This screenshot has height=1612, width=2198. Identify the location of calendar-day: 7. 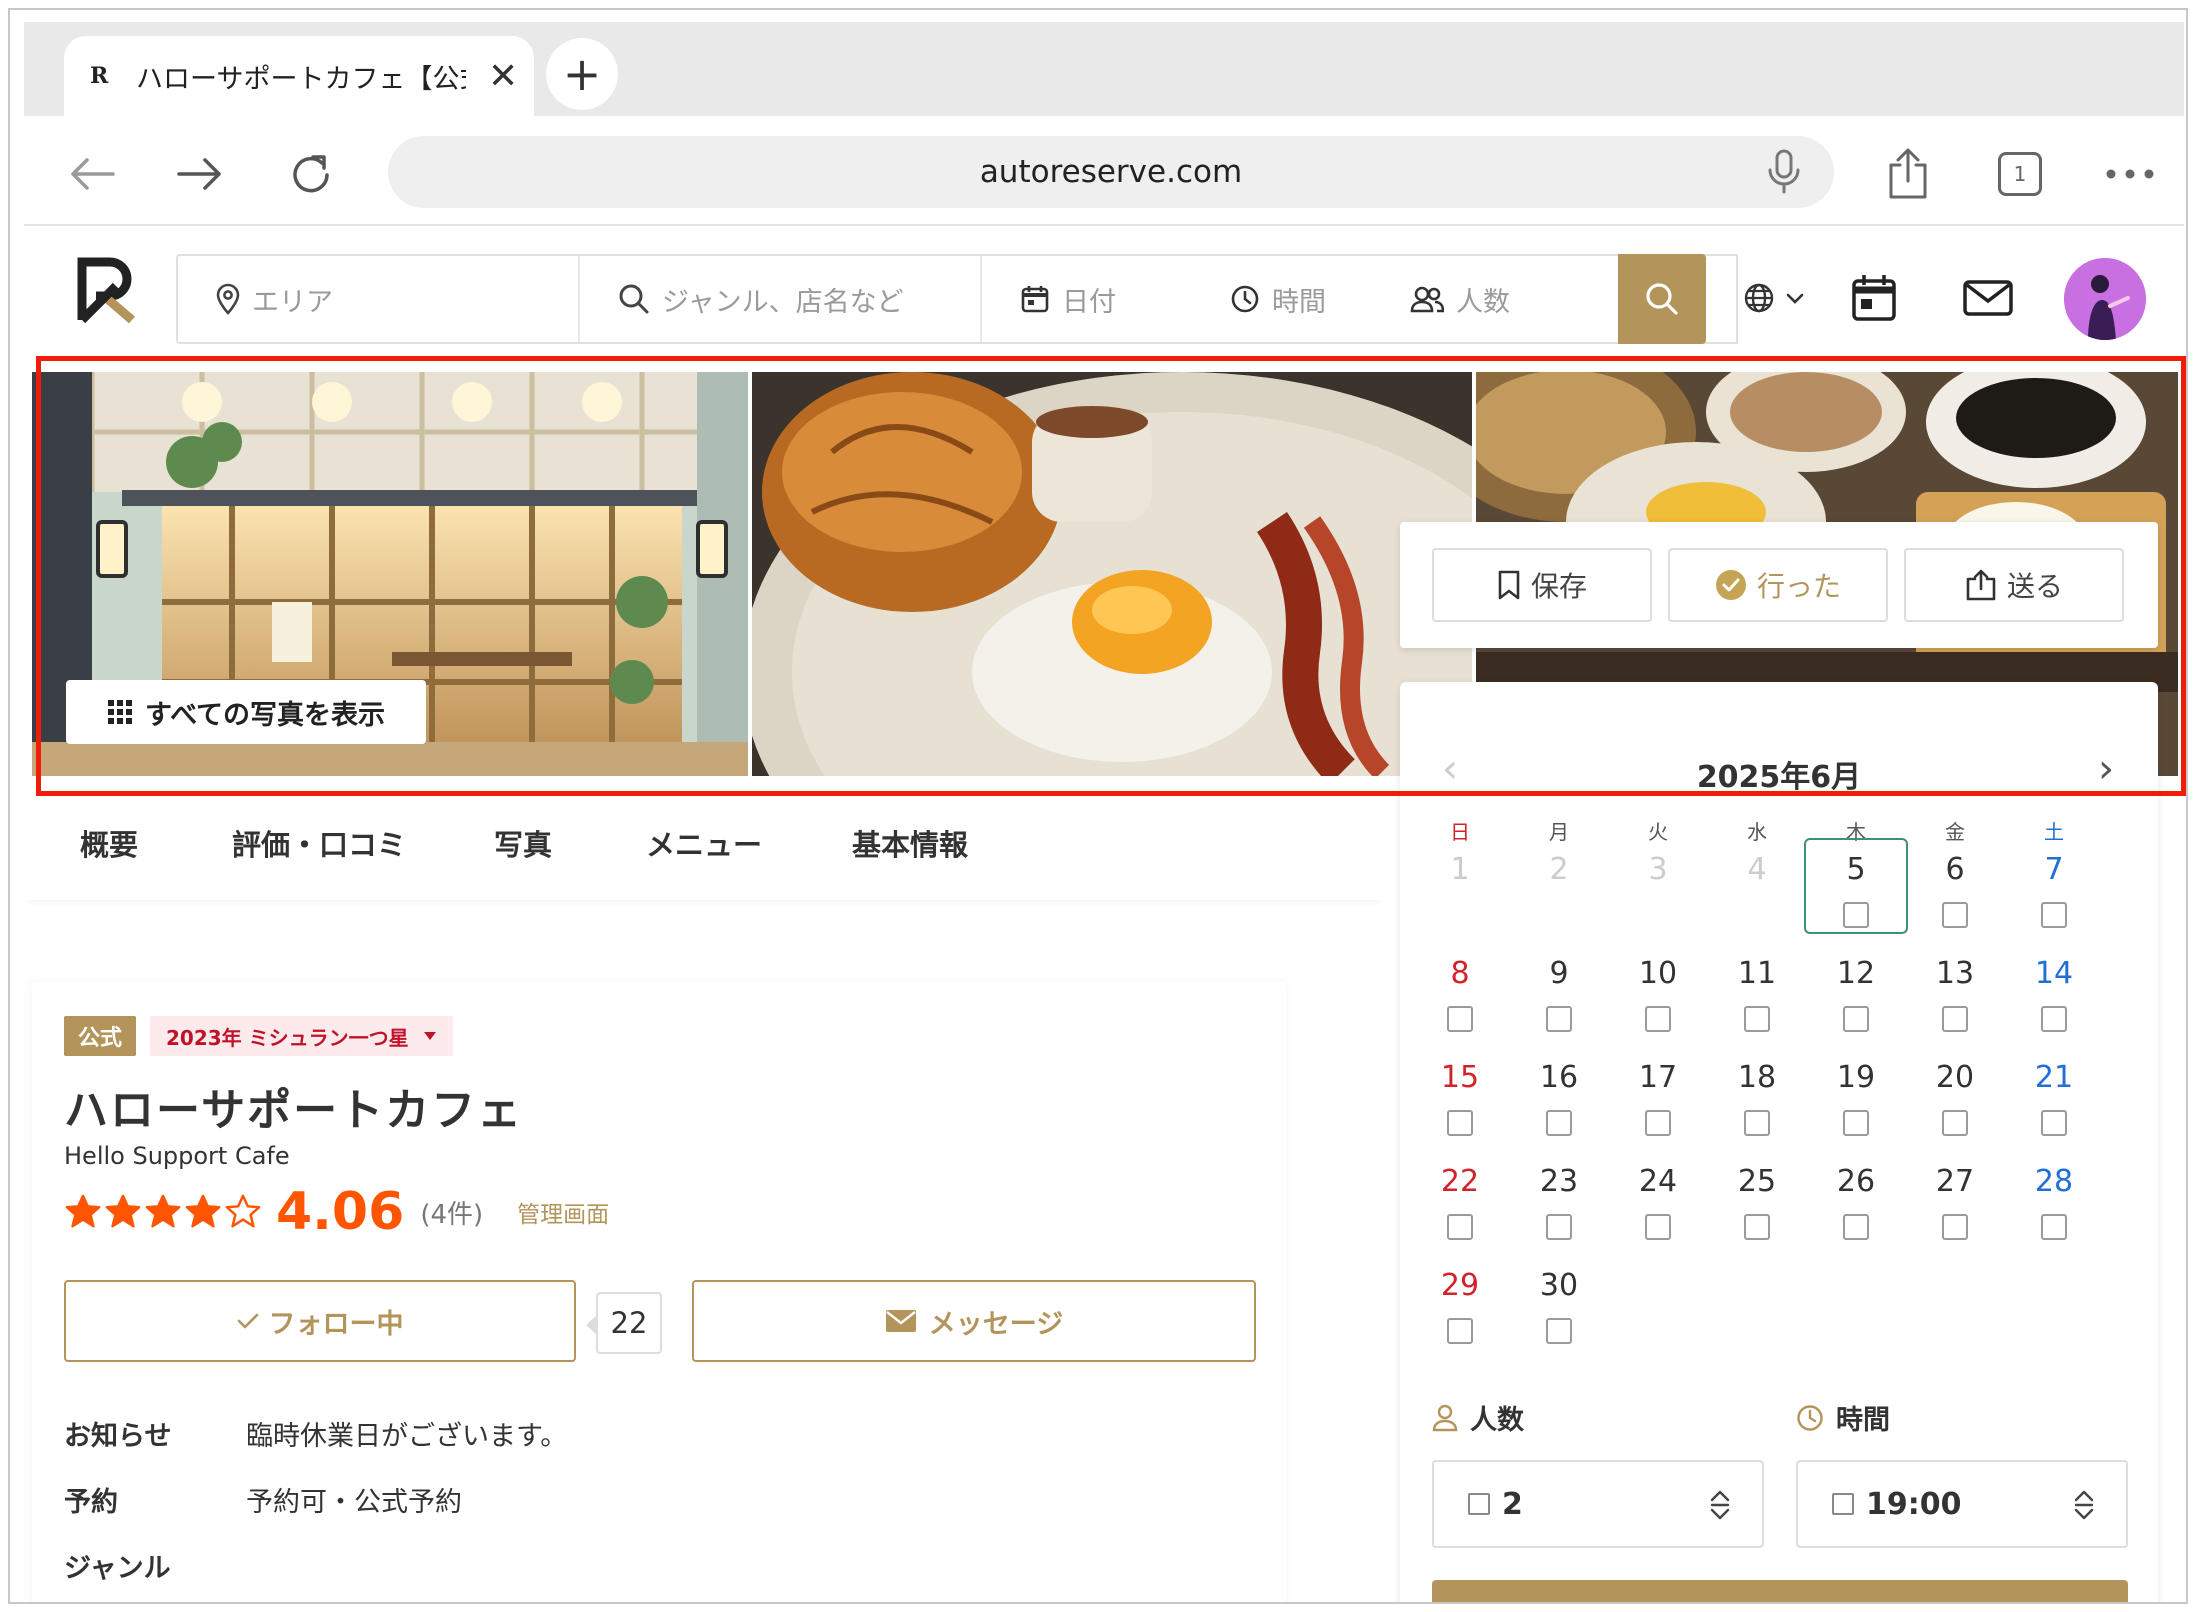
(2054, 869).